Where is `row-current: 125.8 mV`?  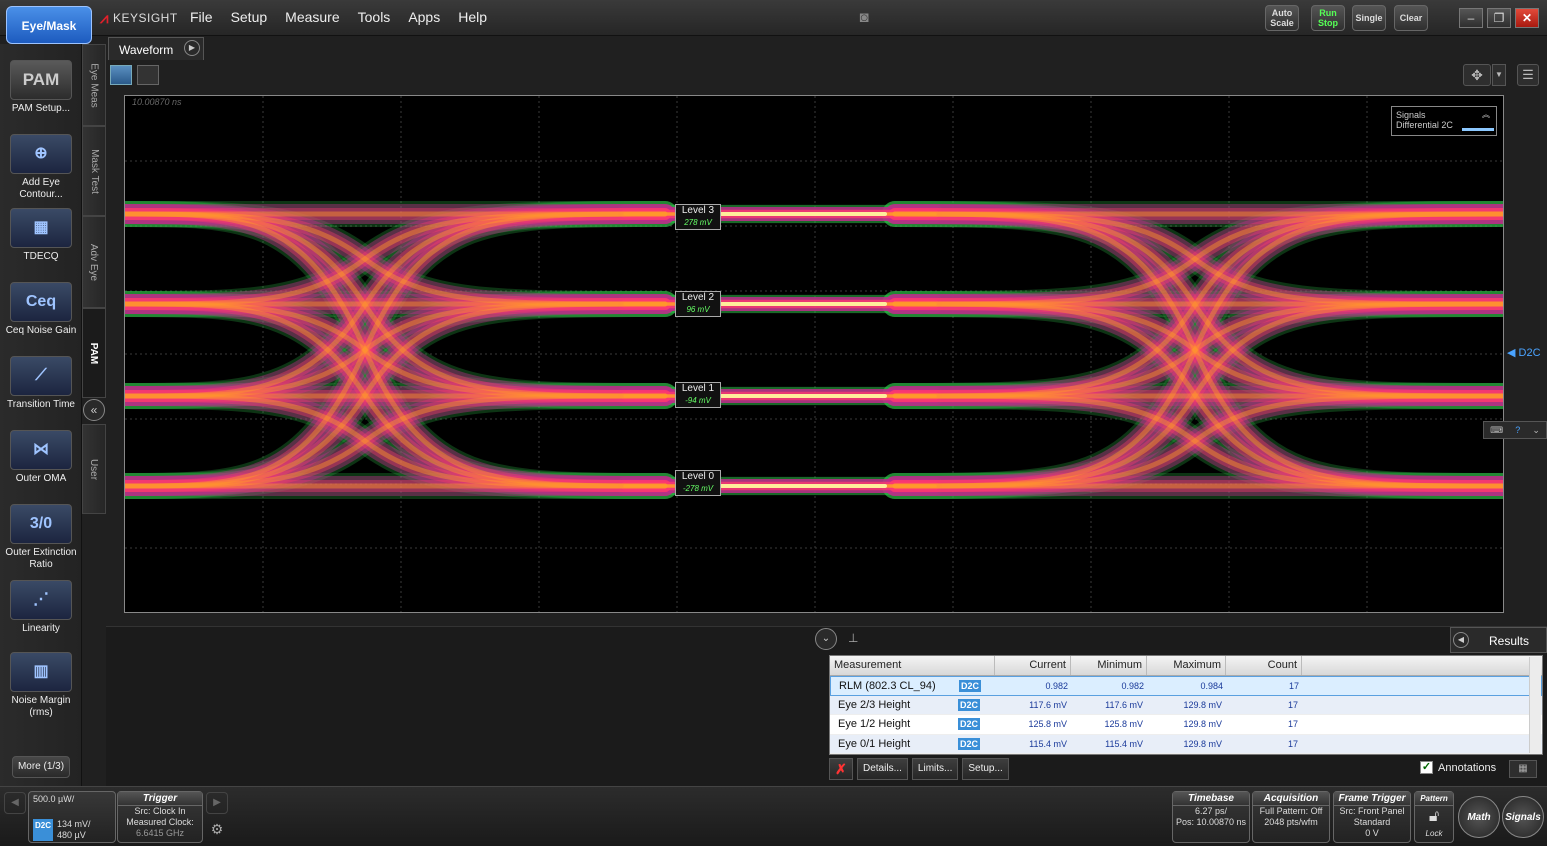 row-current: 125.8 mV is located at coordinates (1047, 724).